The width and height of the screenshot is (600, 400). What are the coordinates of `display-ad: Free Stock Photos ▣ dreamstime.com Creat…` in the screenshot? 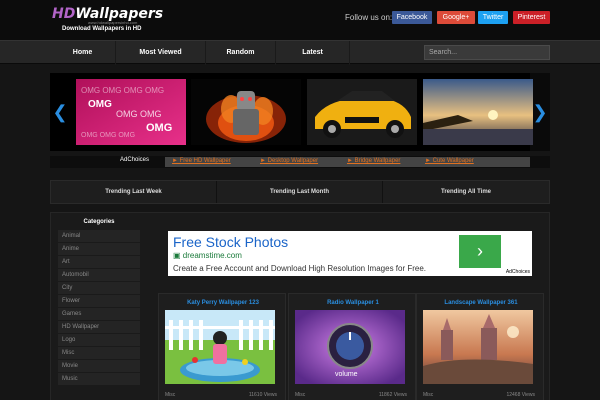 It's located at (350, 253).